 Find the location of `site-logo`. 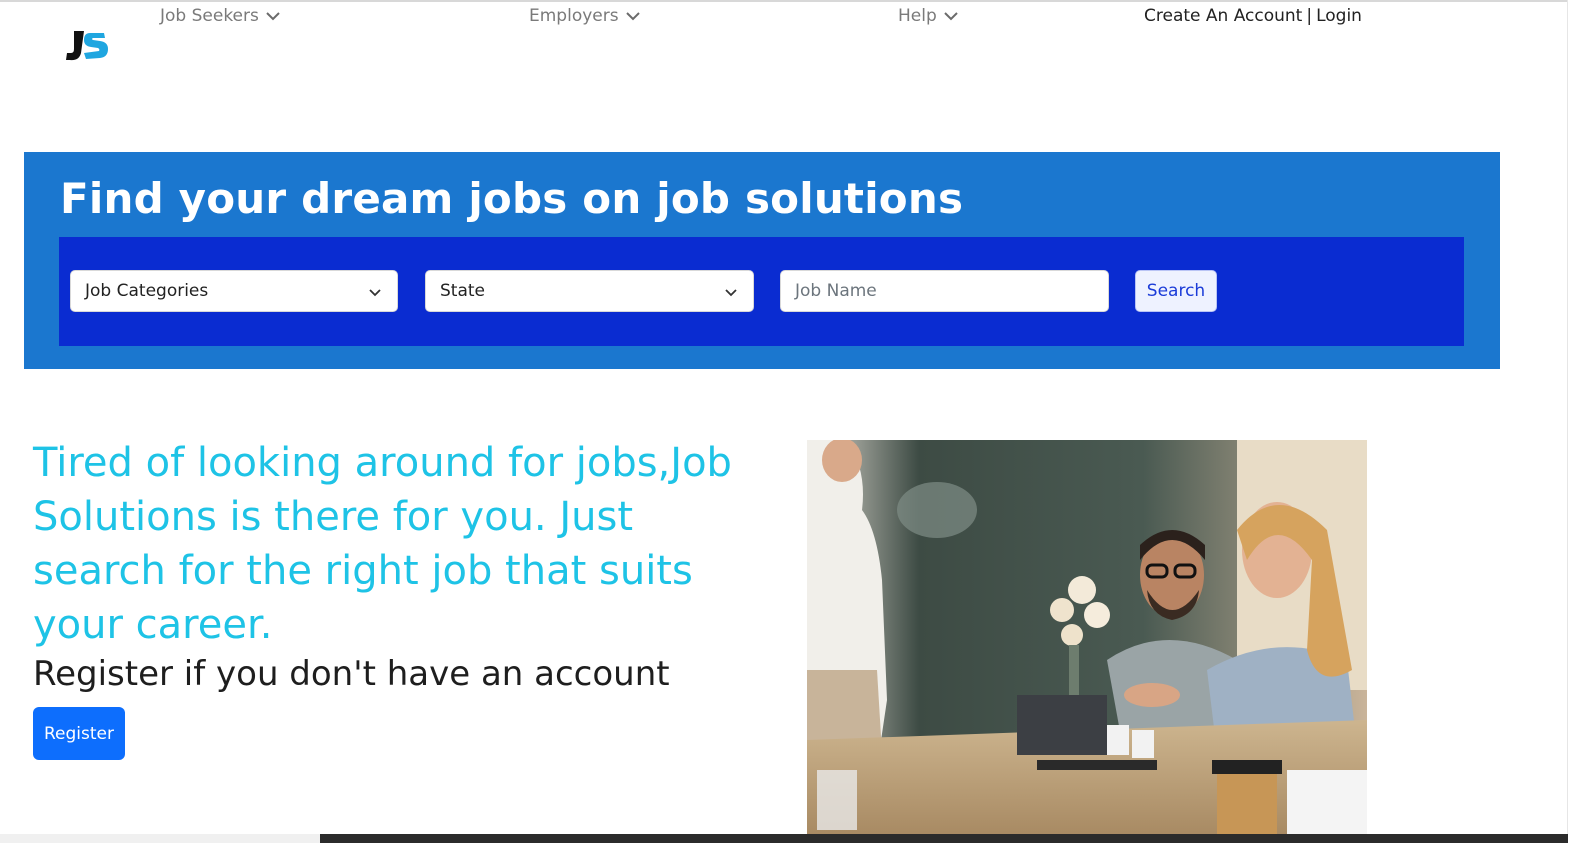

site-logo is located at coordinates (87, 49).